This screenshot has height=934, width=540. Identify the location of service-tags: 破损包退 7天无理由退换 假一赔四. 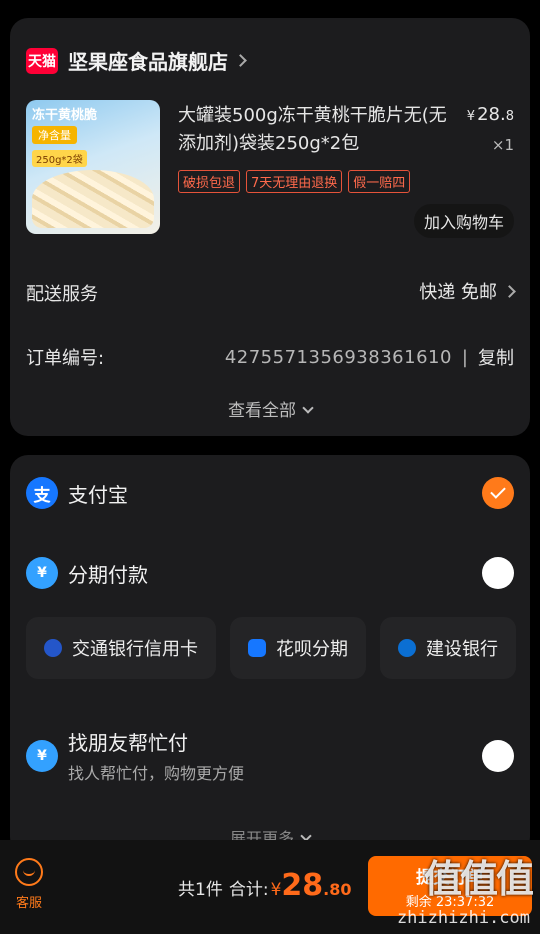
(294, 181).